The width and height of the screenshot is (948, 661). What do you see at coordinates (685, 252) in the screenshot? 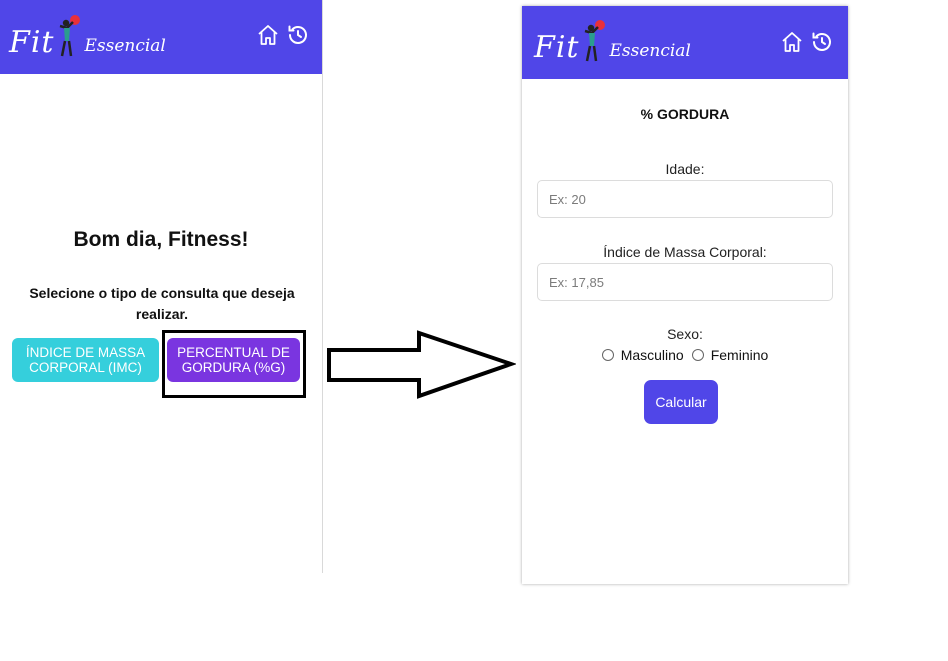
I see `imc-label: Índice de Massa Corporal:` at bounding box center [685, 252].